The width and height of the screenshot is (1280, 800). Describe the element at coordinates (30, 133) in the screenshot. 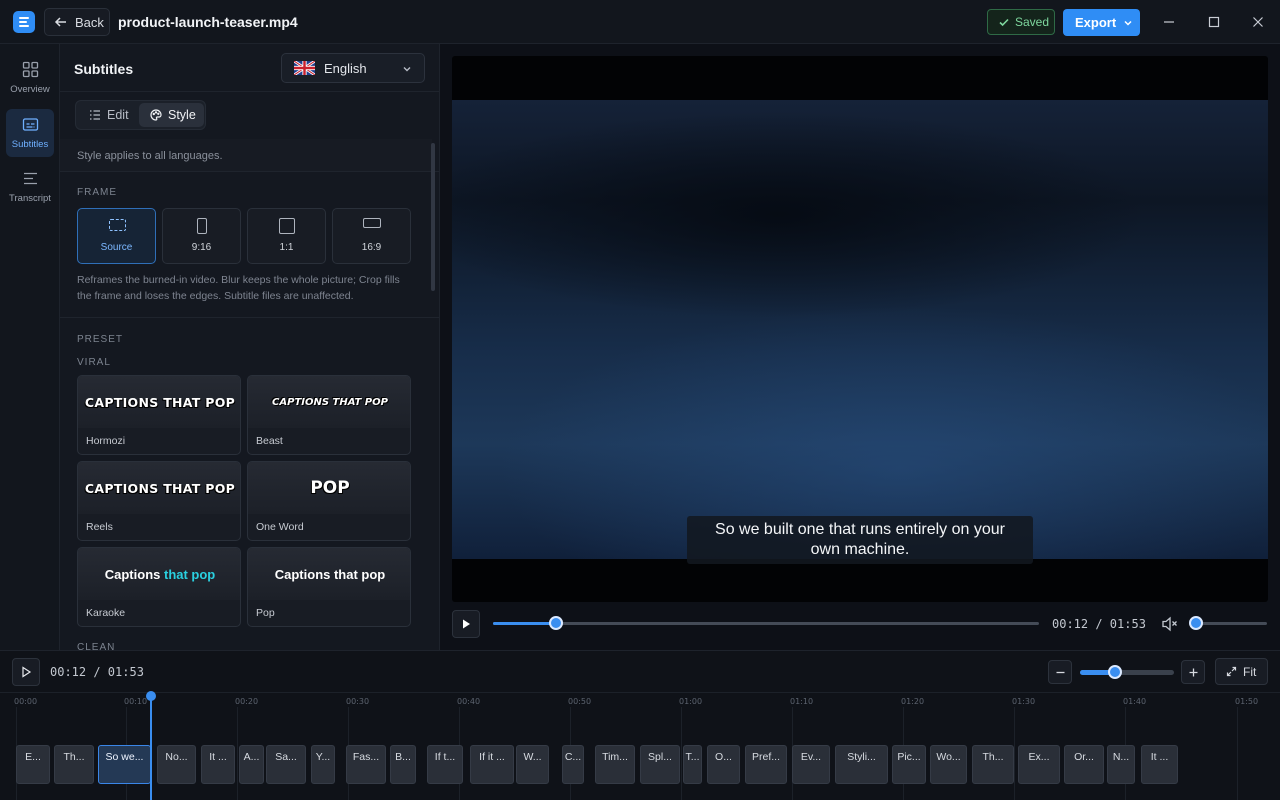

I see `rail-item-subtitles: Subtitles` at that location.